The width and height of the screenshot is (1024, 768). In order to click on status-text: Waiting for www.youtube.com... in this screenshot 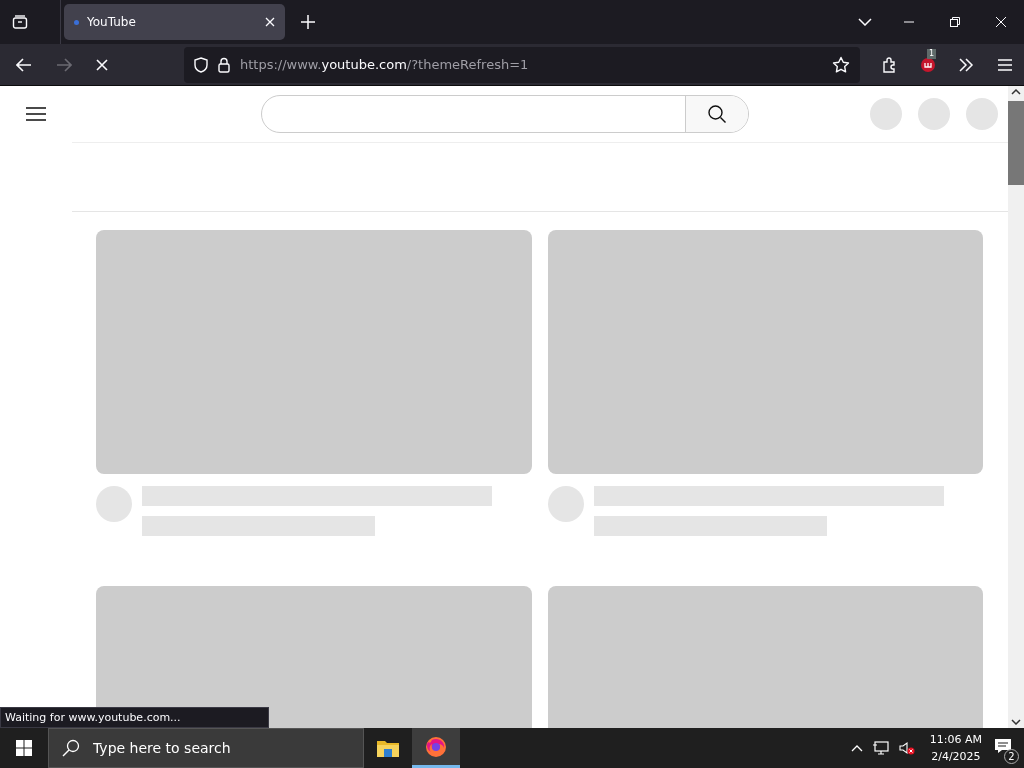, I will do `click(134, 717)`.